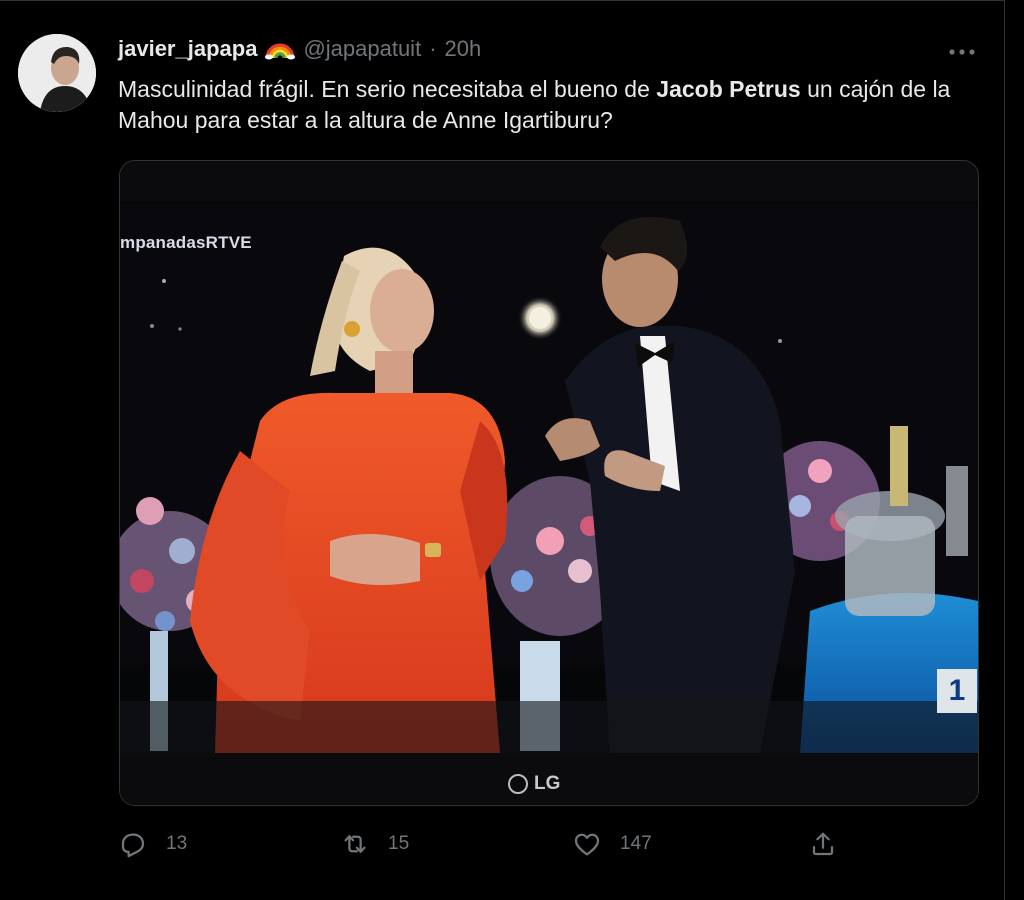 The height and width of the screenshot is (900, 1024). What do you see at coordinates (1004, 450) in the screenshot?
I see `column-border` at bounding box center [1004, 450].